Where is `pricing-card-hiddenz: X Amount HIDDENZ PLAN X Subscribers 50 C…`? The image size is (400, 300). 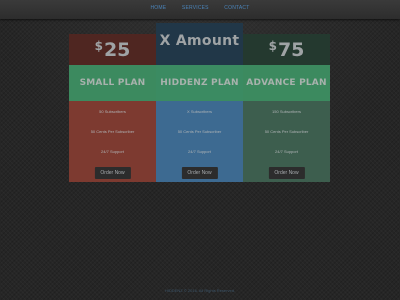 pricing-card-hiddenz: X Amount HIDDENZ PLAN X Subscribers 50 C… is located at coordinates (199, 102).